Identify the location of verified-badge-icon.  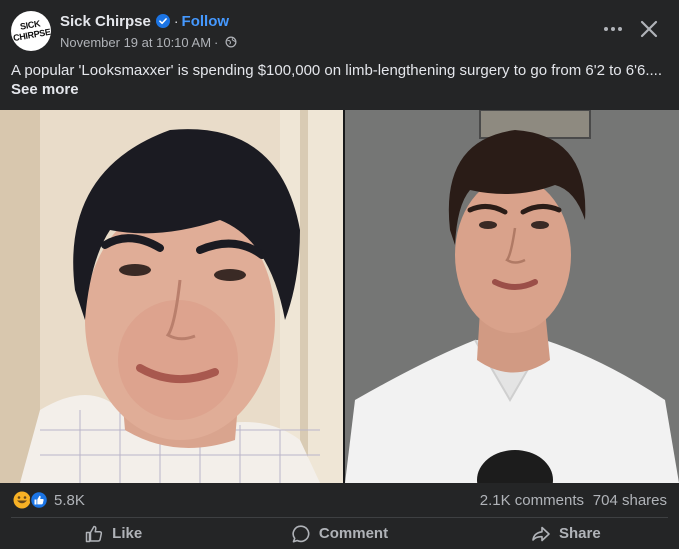
(162, 21).